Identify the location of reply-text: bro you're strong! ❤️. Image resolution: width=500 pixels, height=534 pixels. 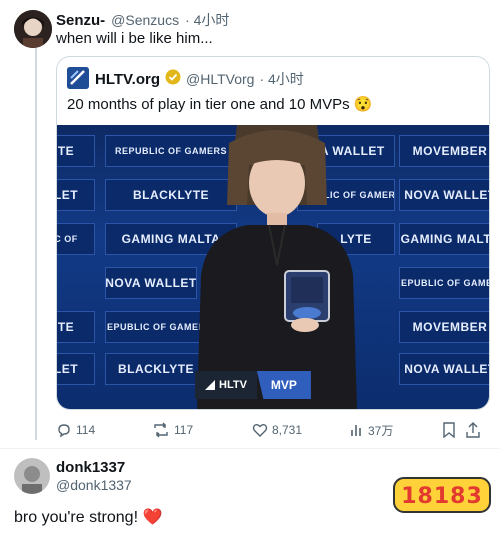
(88, 517).